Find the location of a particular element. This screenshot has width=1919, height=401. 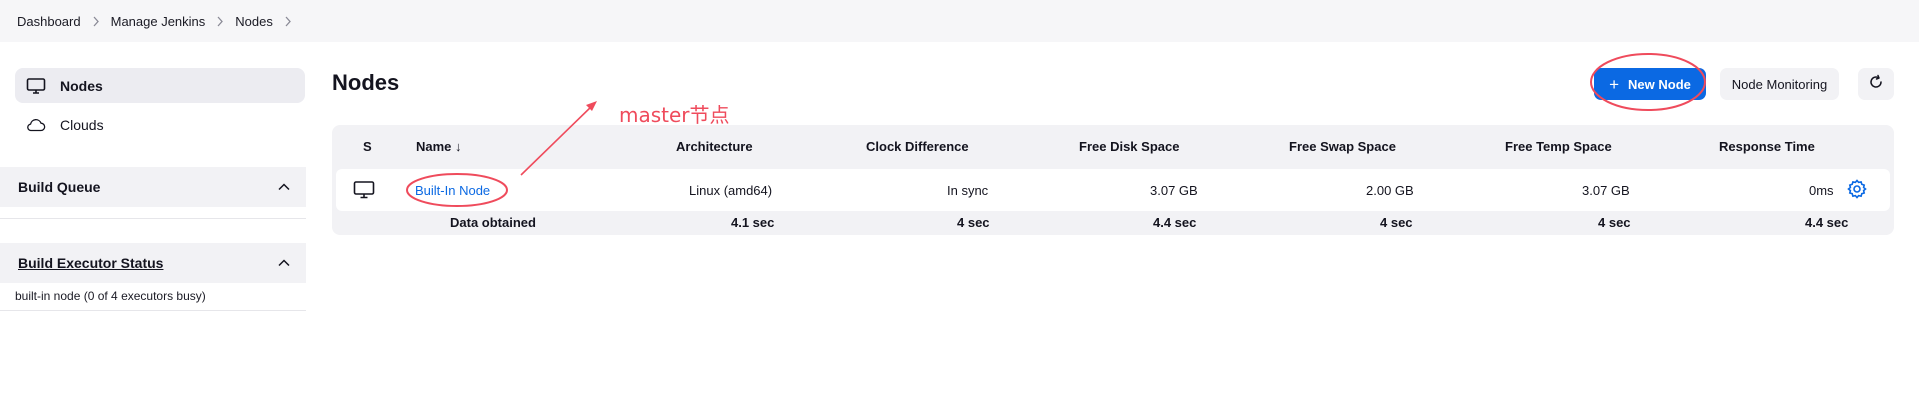

node-monitoring-button: Node Monitoring is located at coordinates (1779, 84).